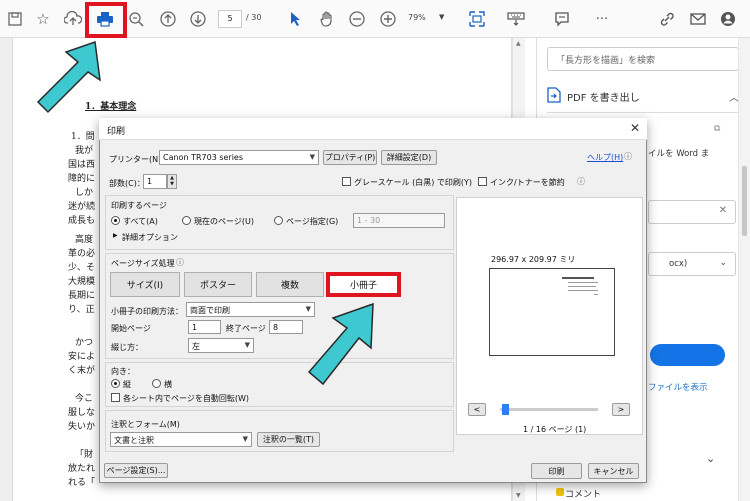 Image resolution: width=750 pixels, height=501 pixels. What do you see at coordinates (698, 19) in the screenshot?
I see `mail-icon` at bounding box center [698, 19].